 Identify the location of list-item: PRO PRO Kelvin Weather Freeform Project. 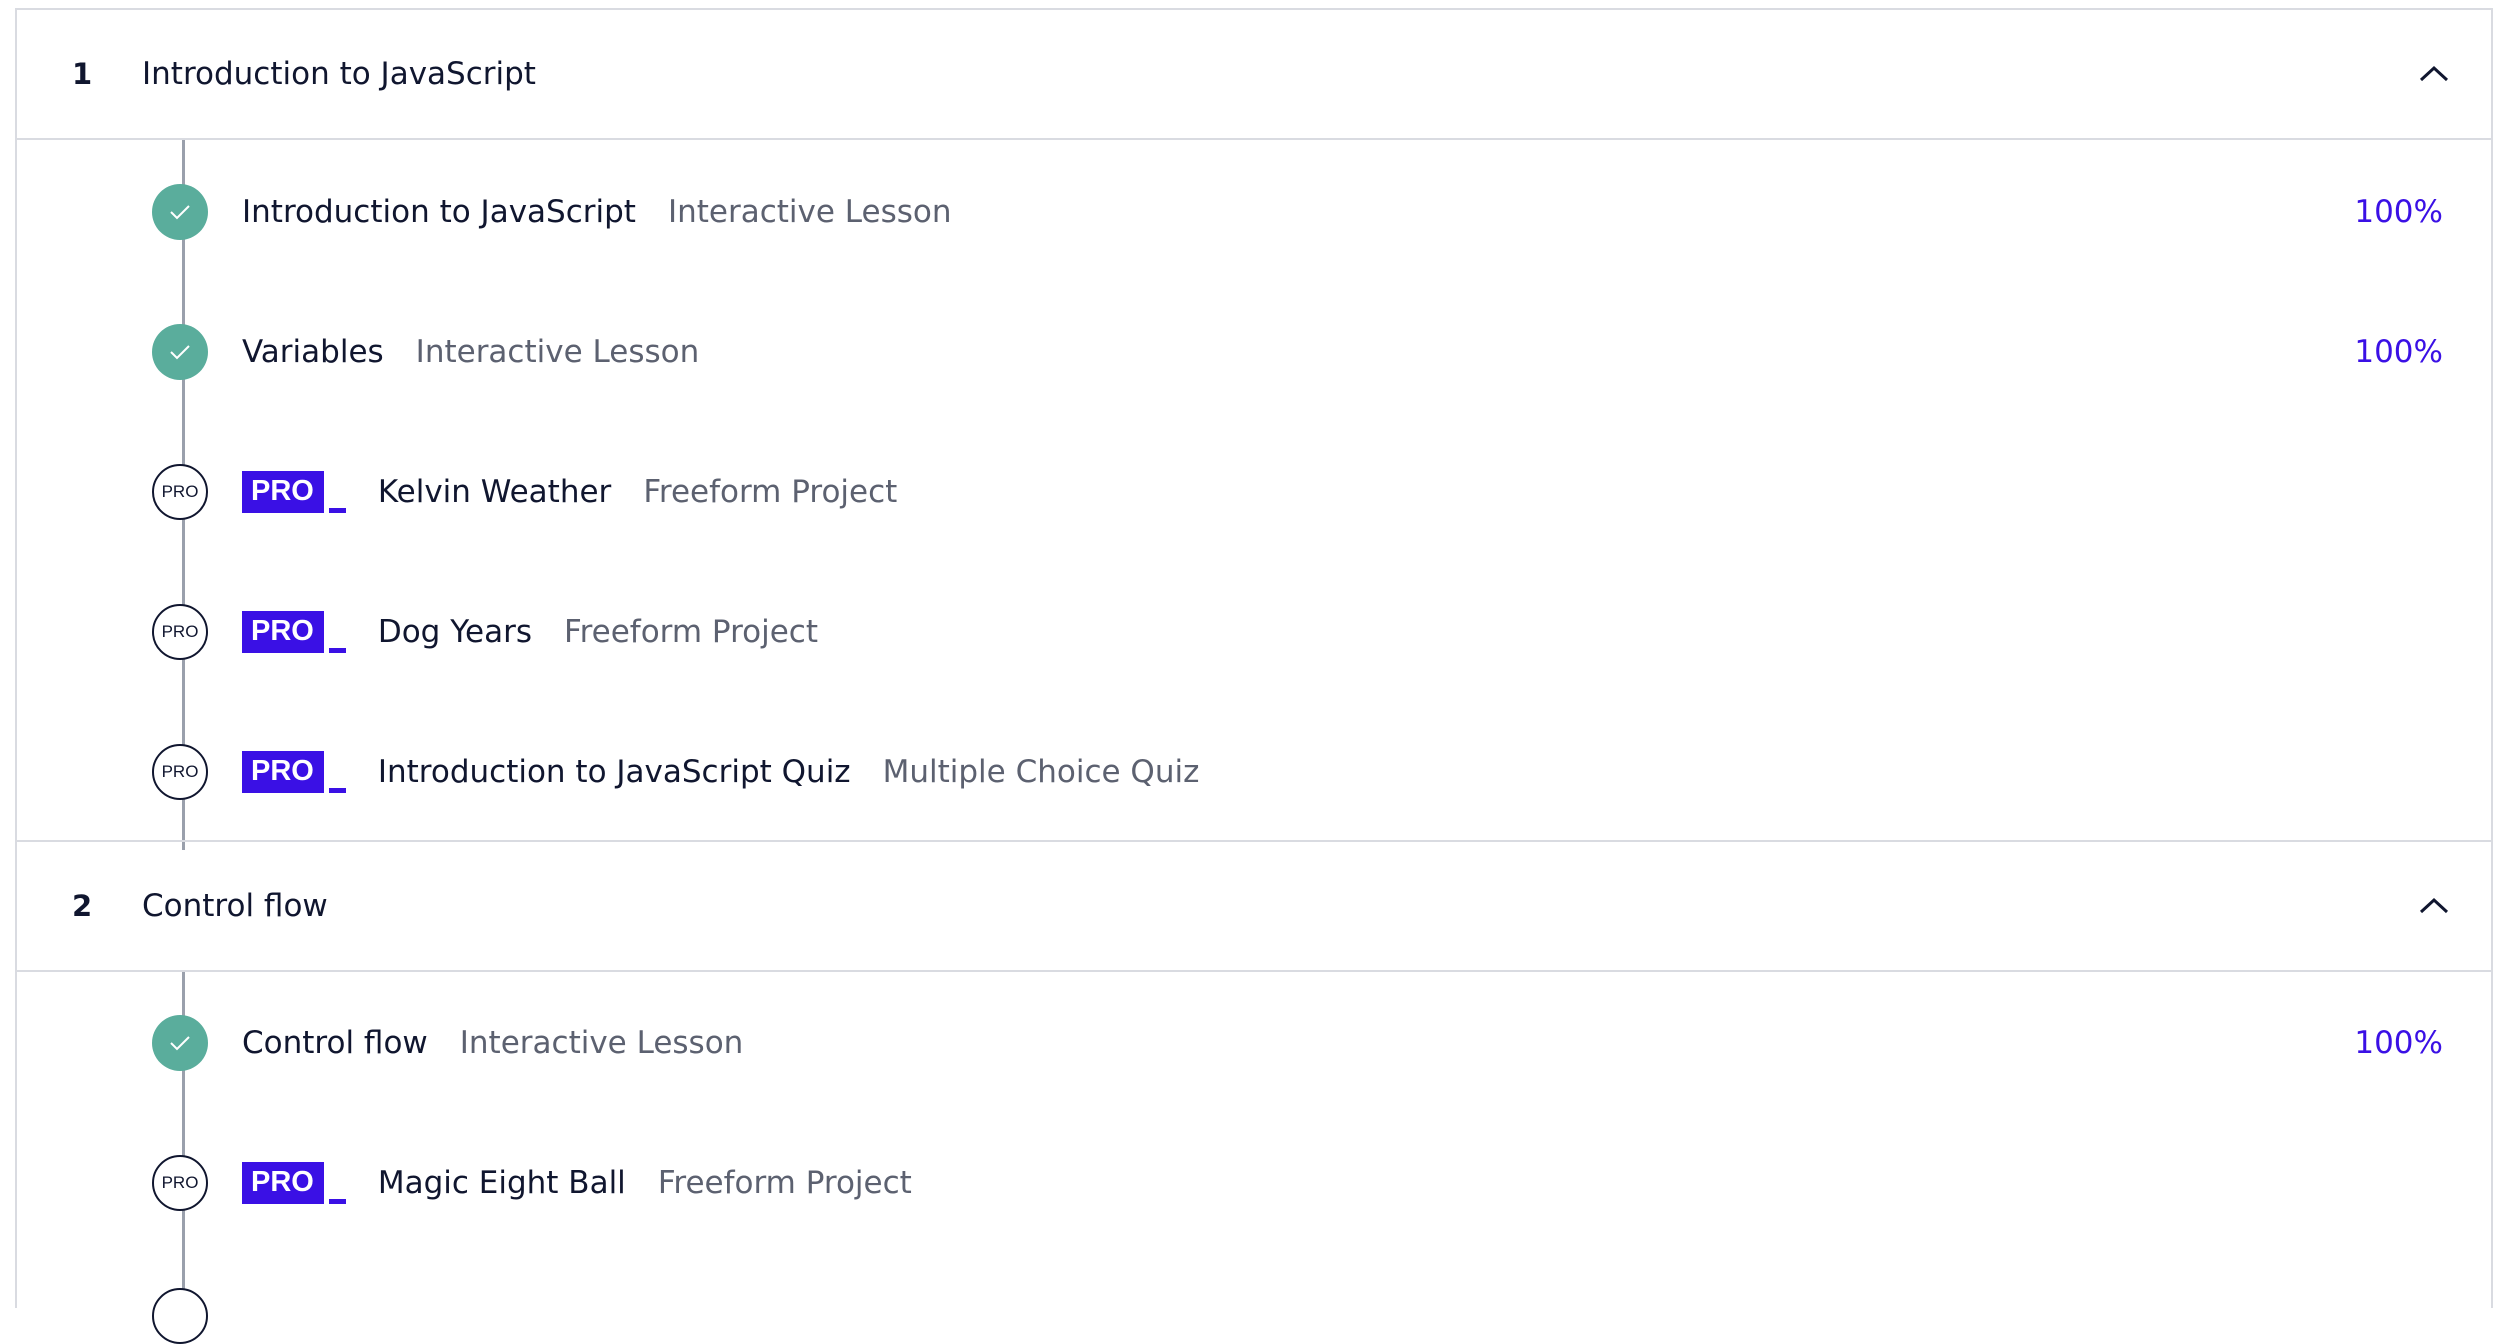
(1254, 492).